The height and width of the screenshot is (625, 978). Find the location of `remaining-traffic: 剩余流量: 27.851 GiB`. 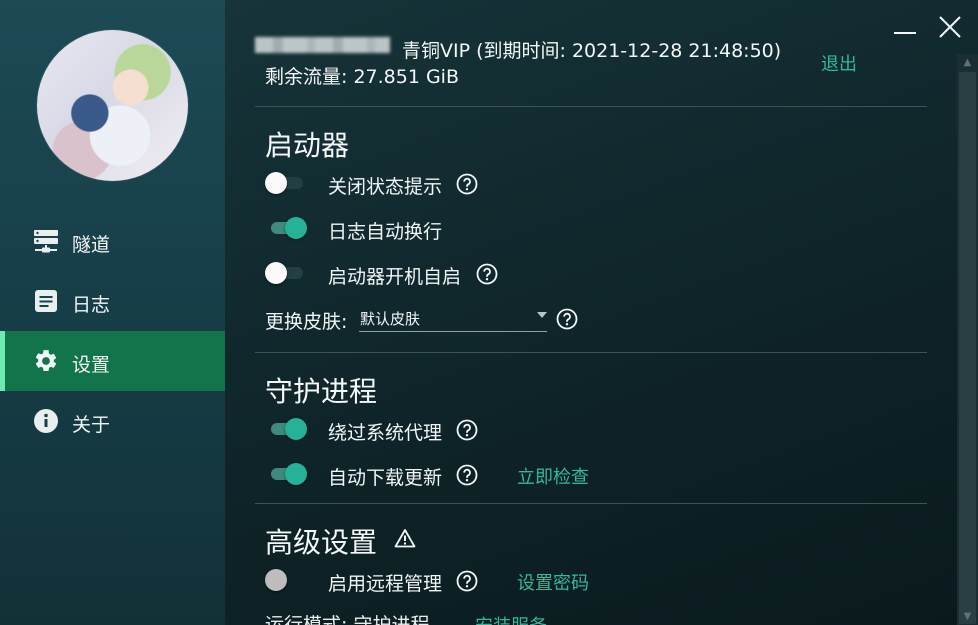

remaining-traffic: 剩余流量: 27.851 GiB is located at coordinates (362, 77).